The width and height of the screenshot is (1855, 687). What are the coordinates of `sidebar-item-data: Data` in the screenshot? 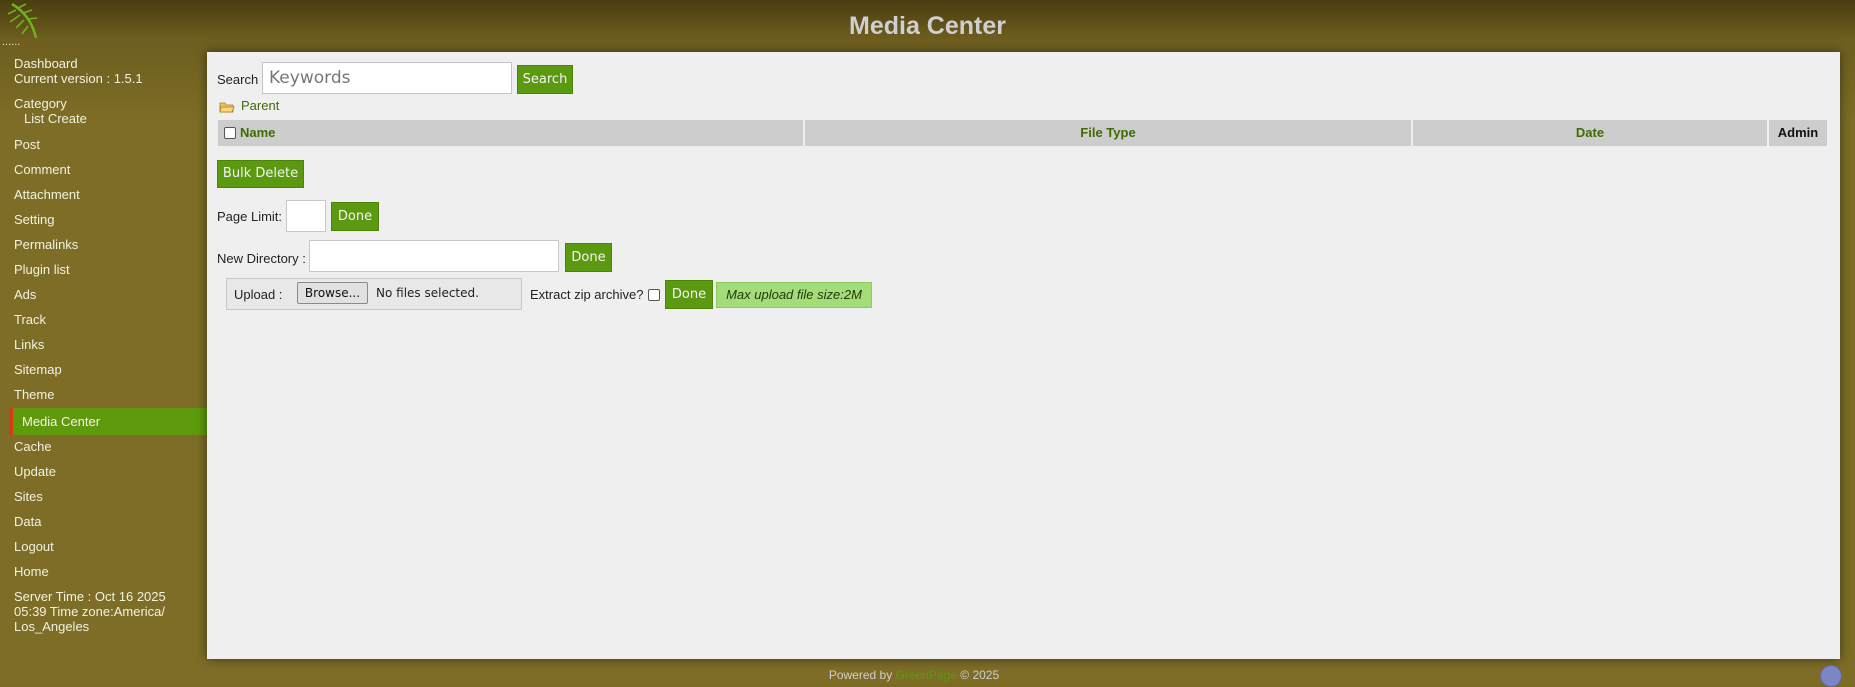 It's located at (27, 521).